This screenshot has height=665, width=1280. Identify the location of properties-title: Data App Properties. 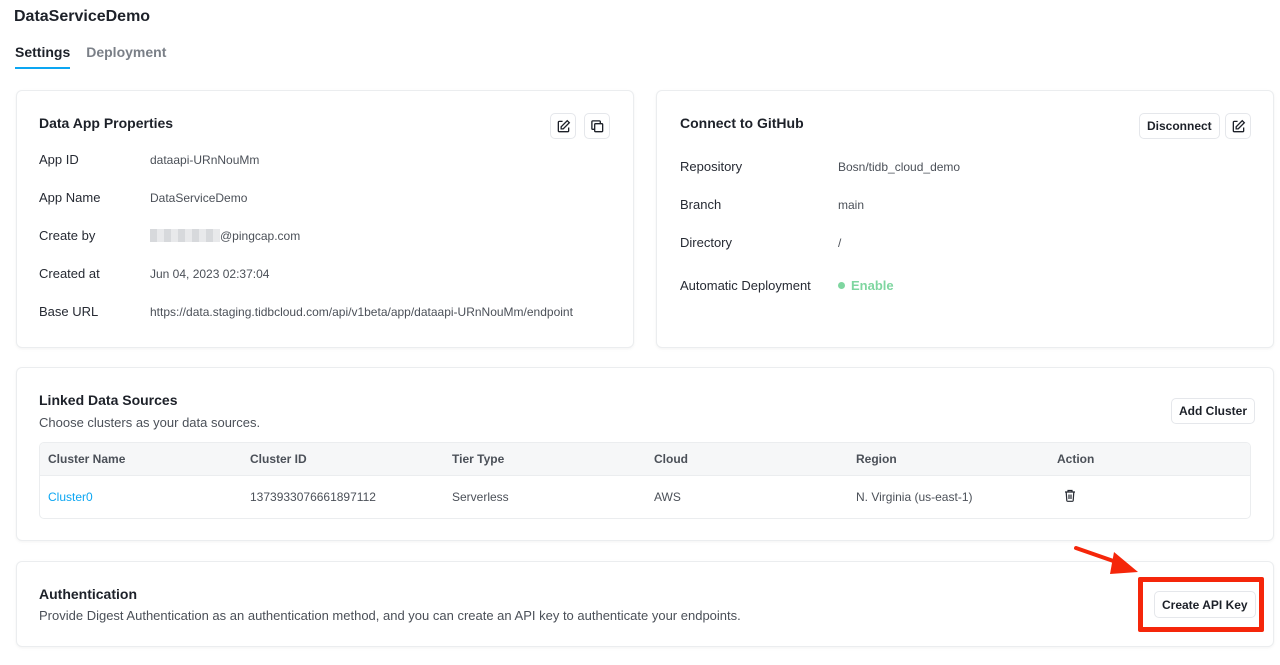
(106, 123).